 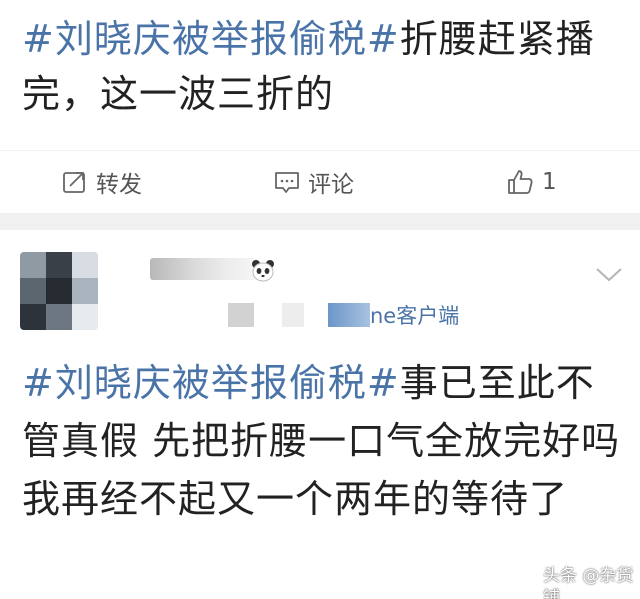 I want to click on thumbs-up-icon, so click(x=520, y=182).